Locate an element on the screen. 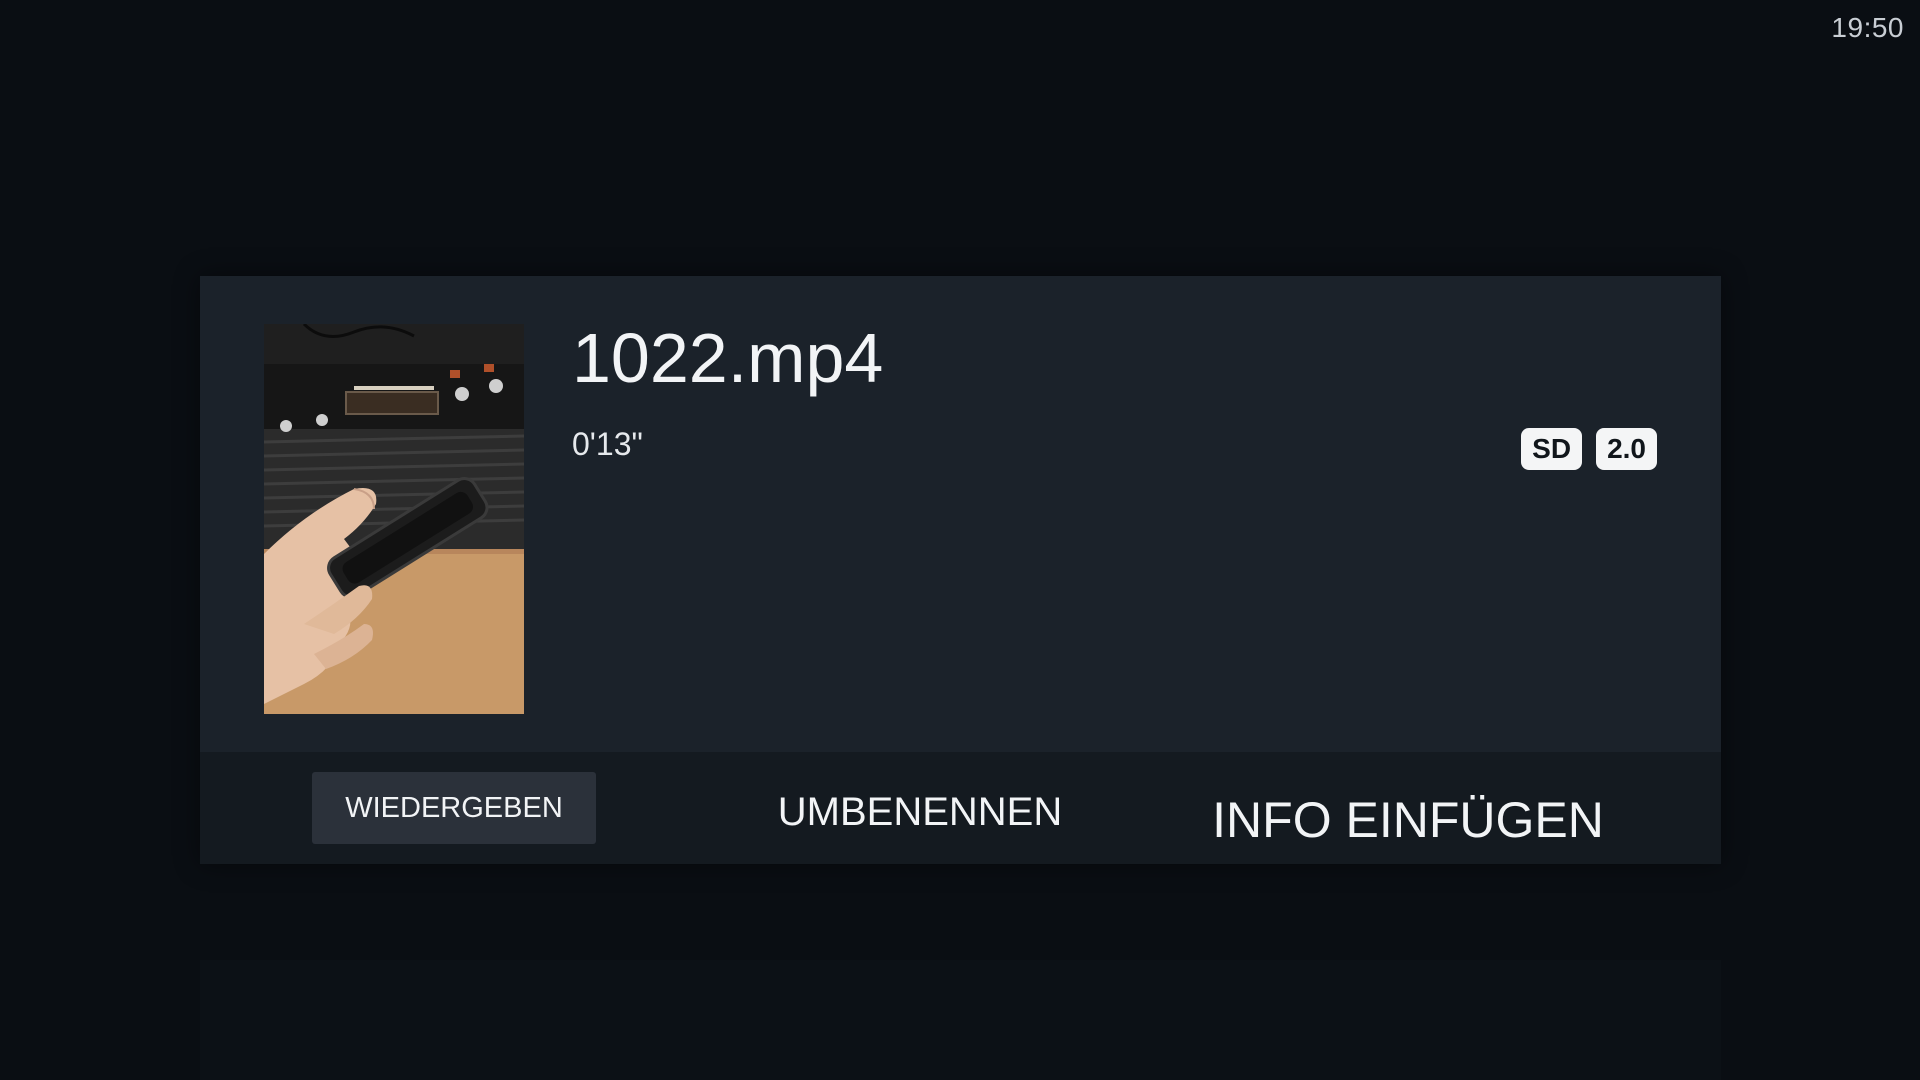  video-thumbnail is located at coordinates (394, 519).